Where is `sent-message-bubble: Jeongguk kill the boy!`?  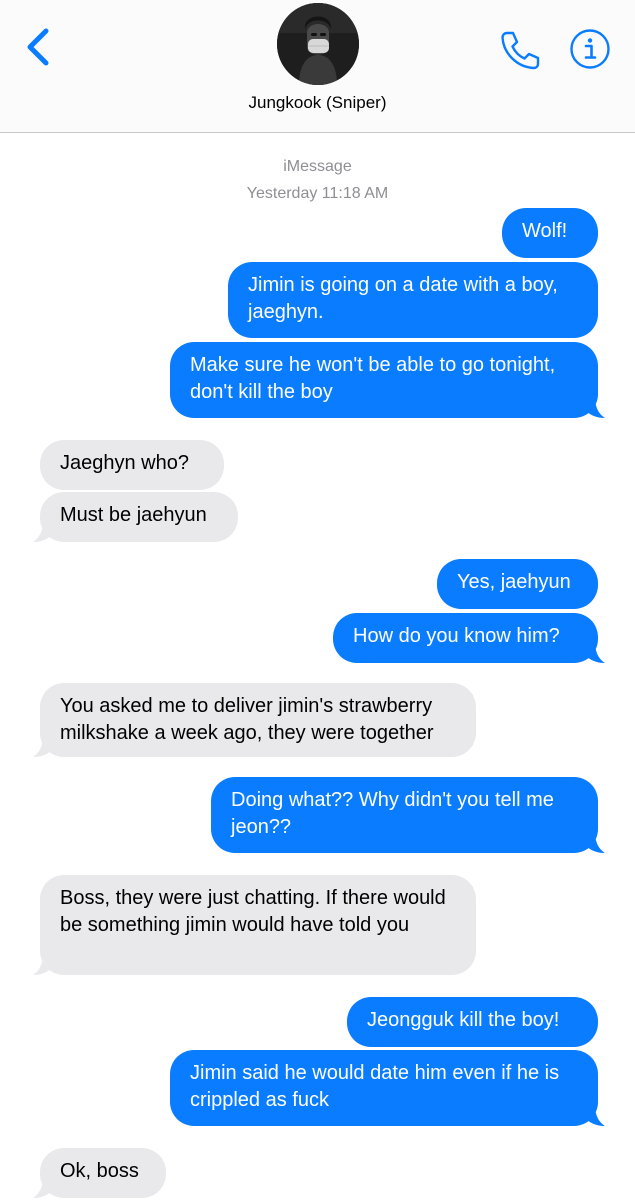
sent-message-bubble: Jeongguk kill the boy! is located at coordinates (472, 1022).